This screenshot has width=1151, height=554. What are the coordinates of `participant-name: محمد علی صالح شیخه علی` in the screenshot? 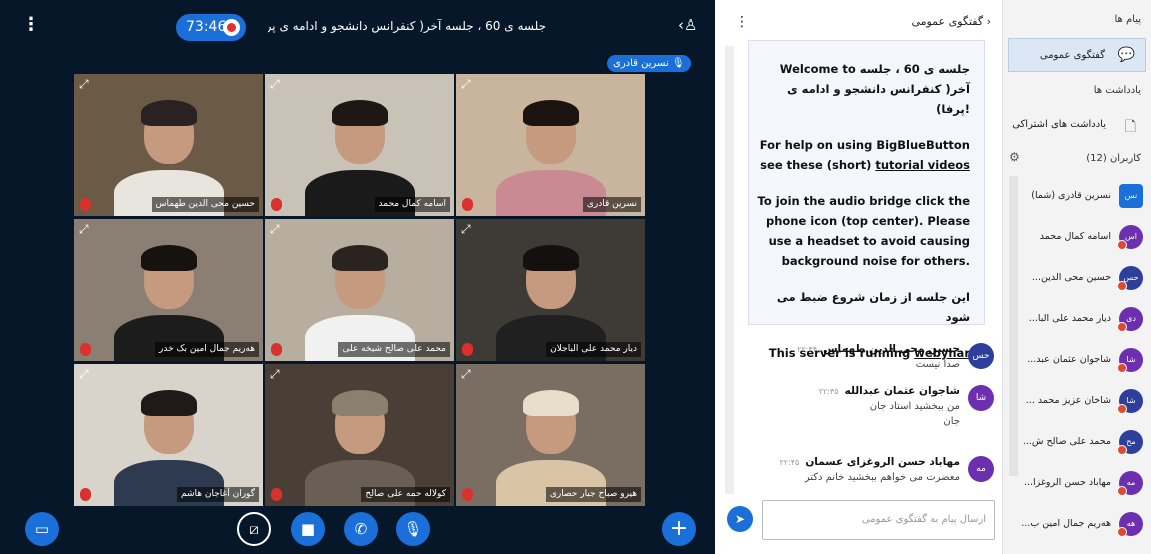 It's located at (394, 349).